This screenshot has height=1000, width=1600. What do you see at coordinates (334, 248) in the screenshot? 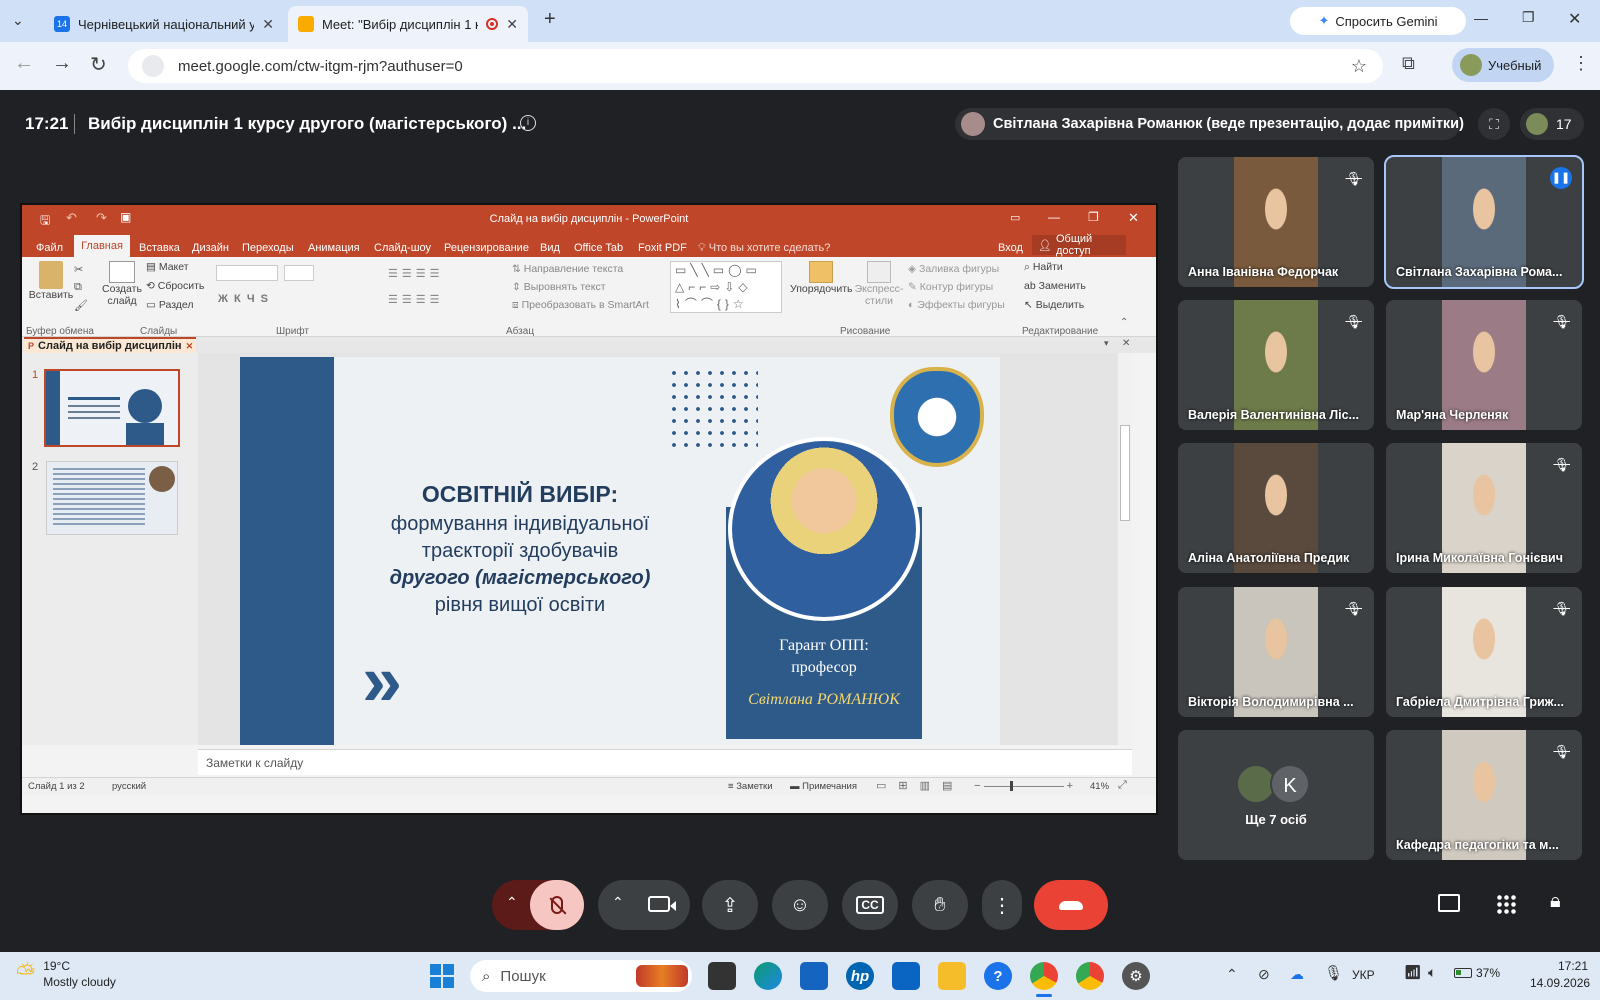
I see `ribbon-tab-animation: Анимация` at bounding box center [334, 248].